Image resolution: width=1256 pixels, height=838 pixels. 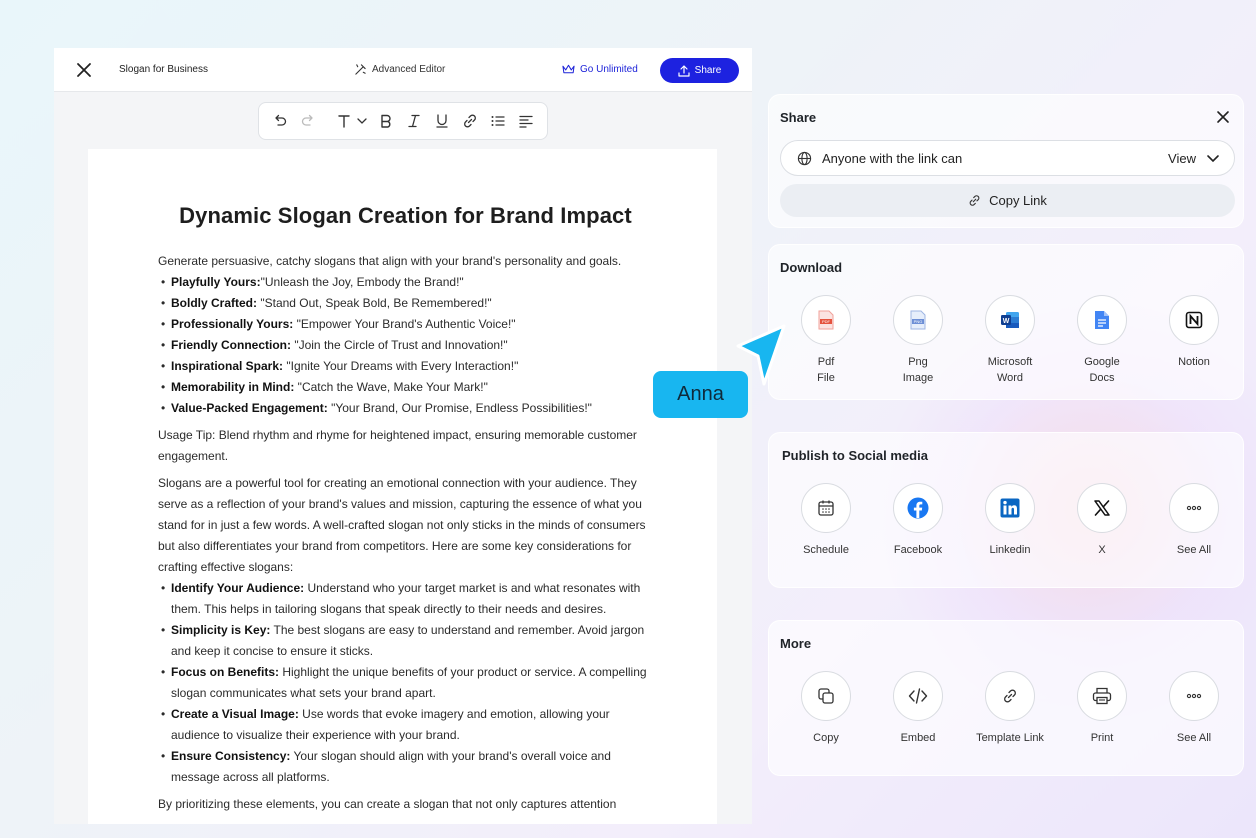 I want to click on svg-text: W, so click(x=1006, y=321).